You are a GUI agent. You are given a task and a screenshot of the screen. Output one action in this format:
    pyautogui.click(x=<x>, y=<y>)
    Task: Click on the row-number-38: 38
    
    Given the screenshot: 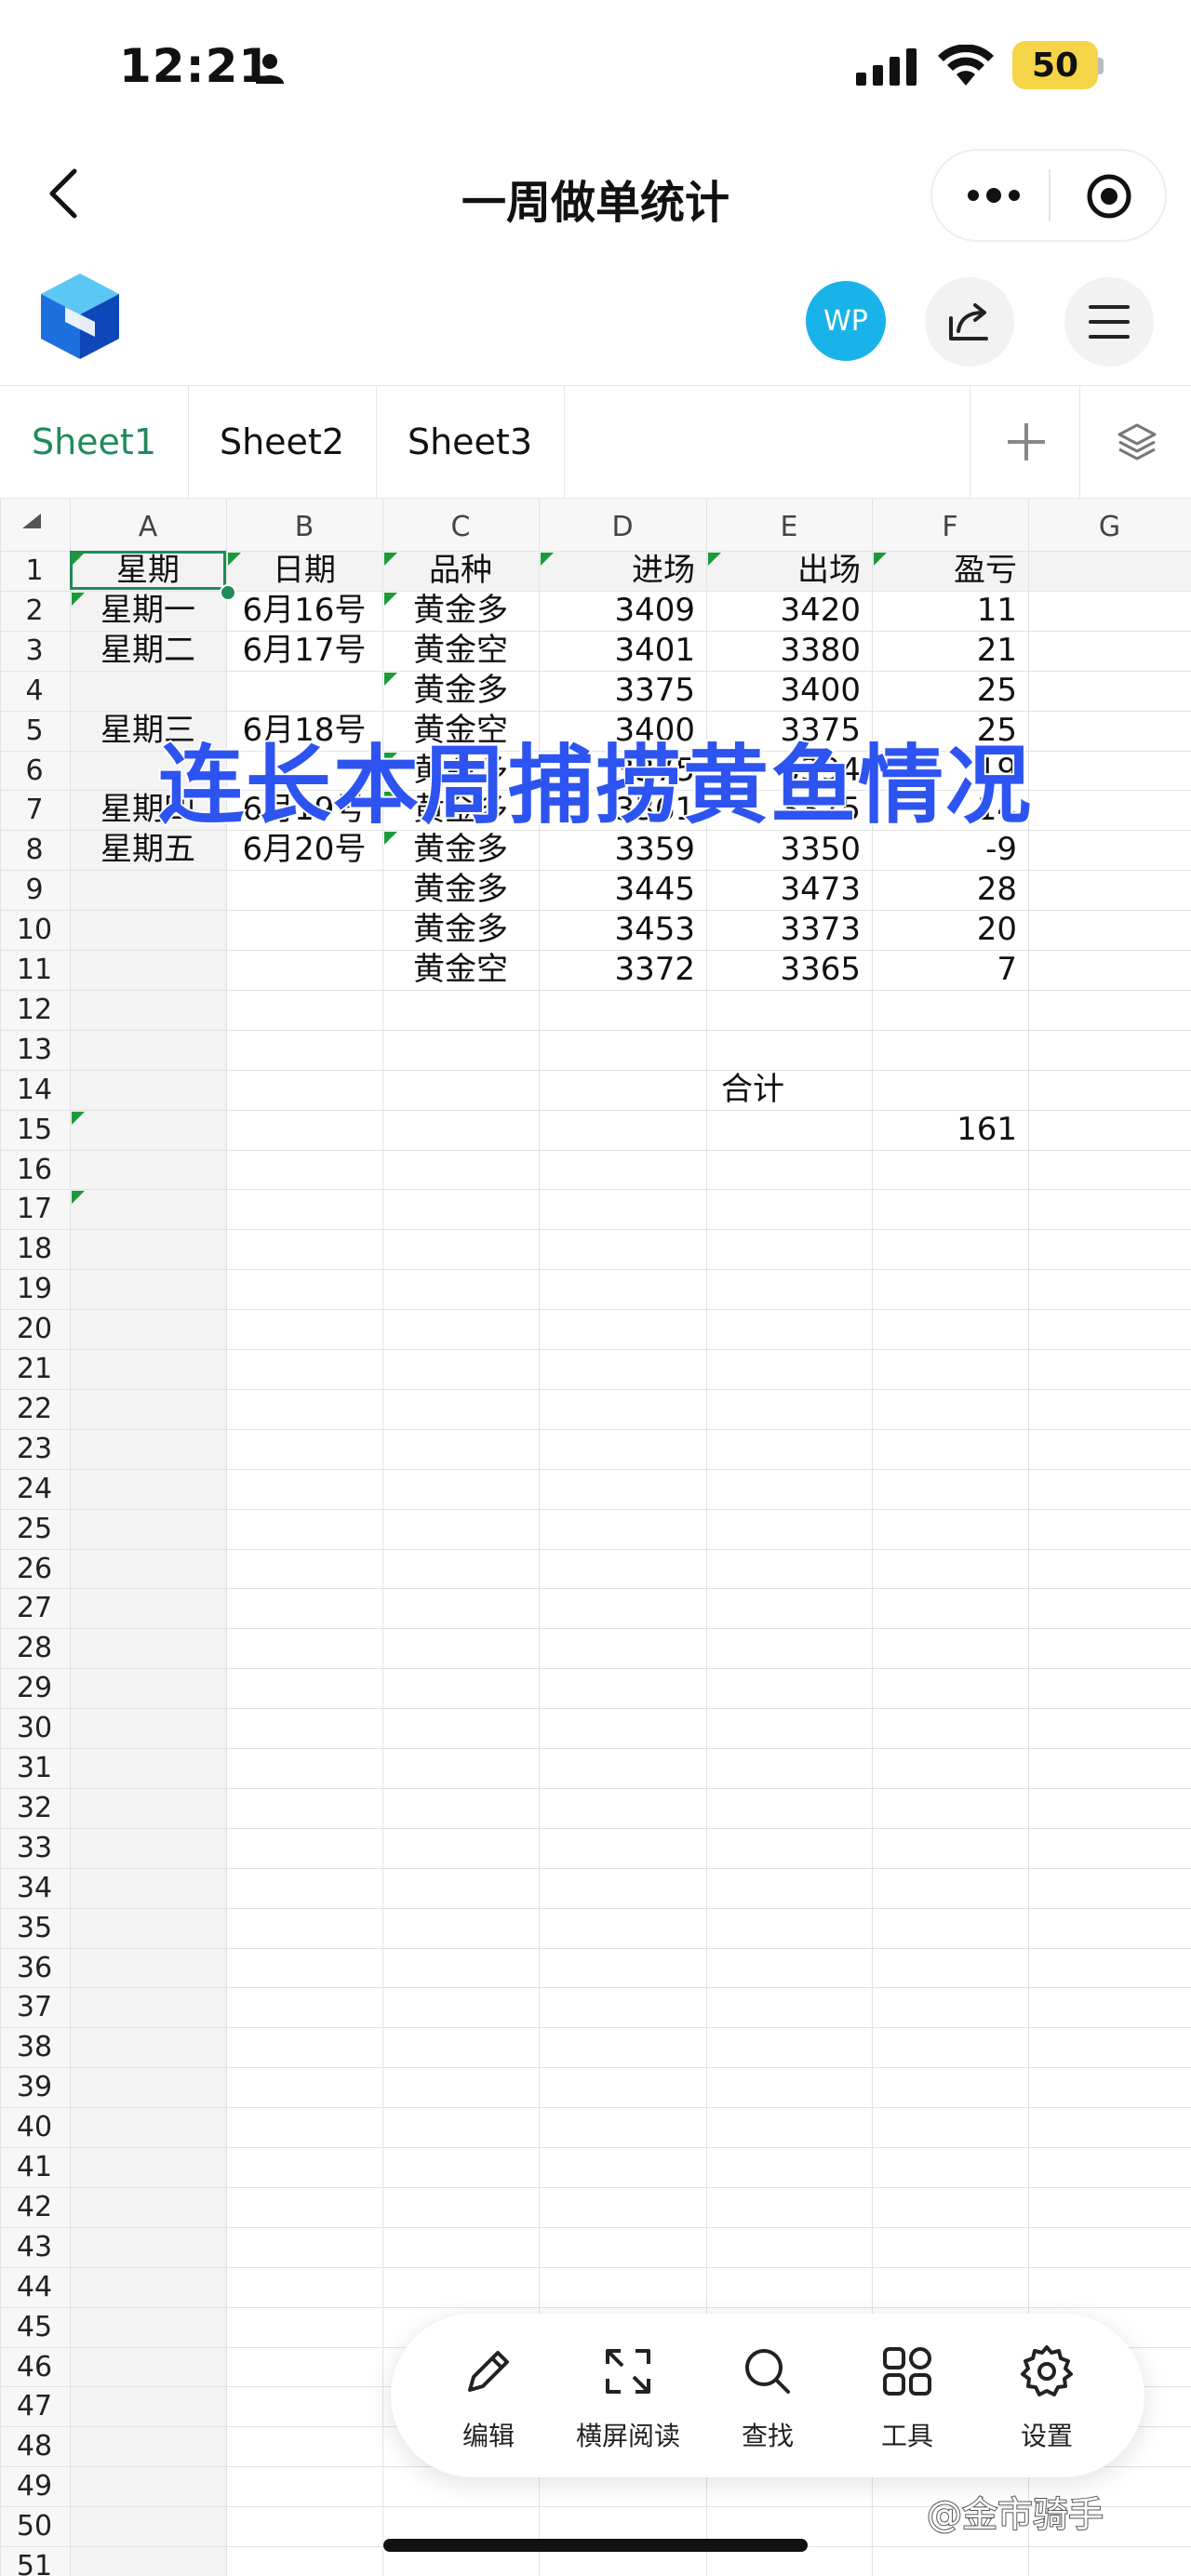 What is the action you would take?
    pyautogui.click(x=34, y=2047)
    